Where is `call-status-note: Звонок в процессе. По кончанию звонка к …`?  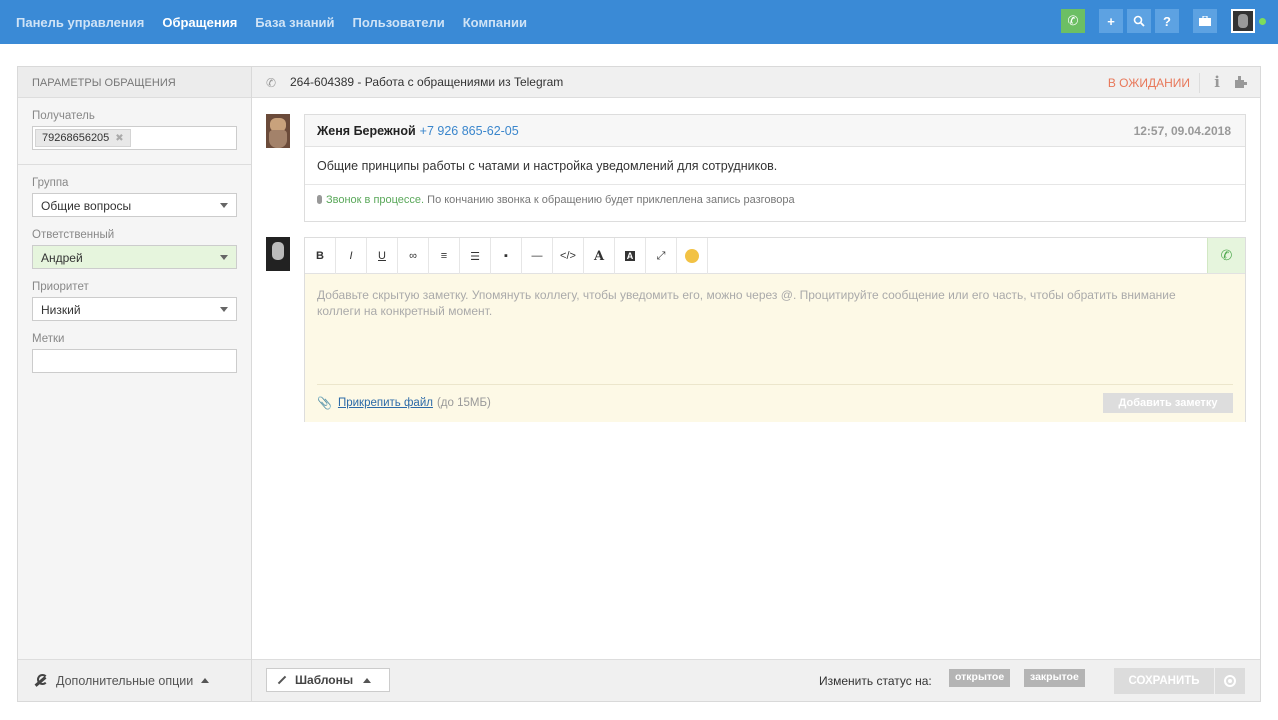 call-status-note: Звонок в процессе. По кончанию звонка к … is located at coordinates (775, 200).